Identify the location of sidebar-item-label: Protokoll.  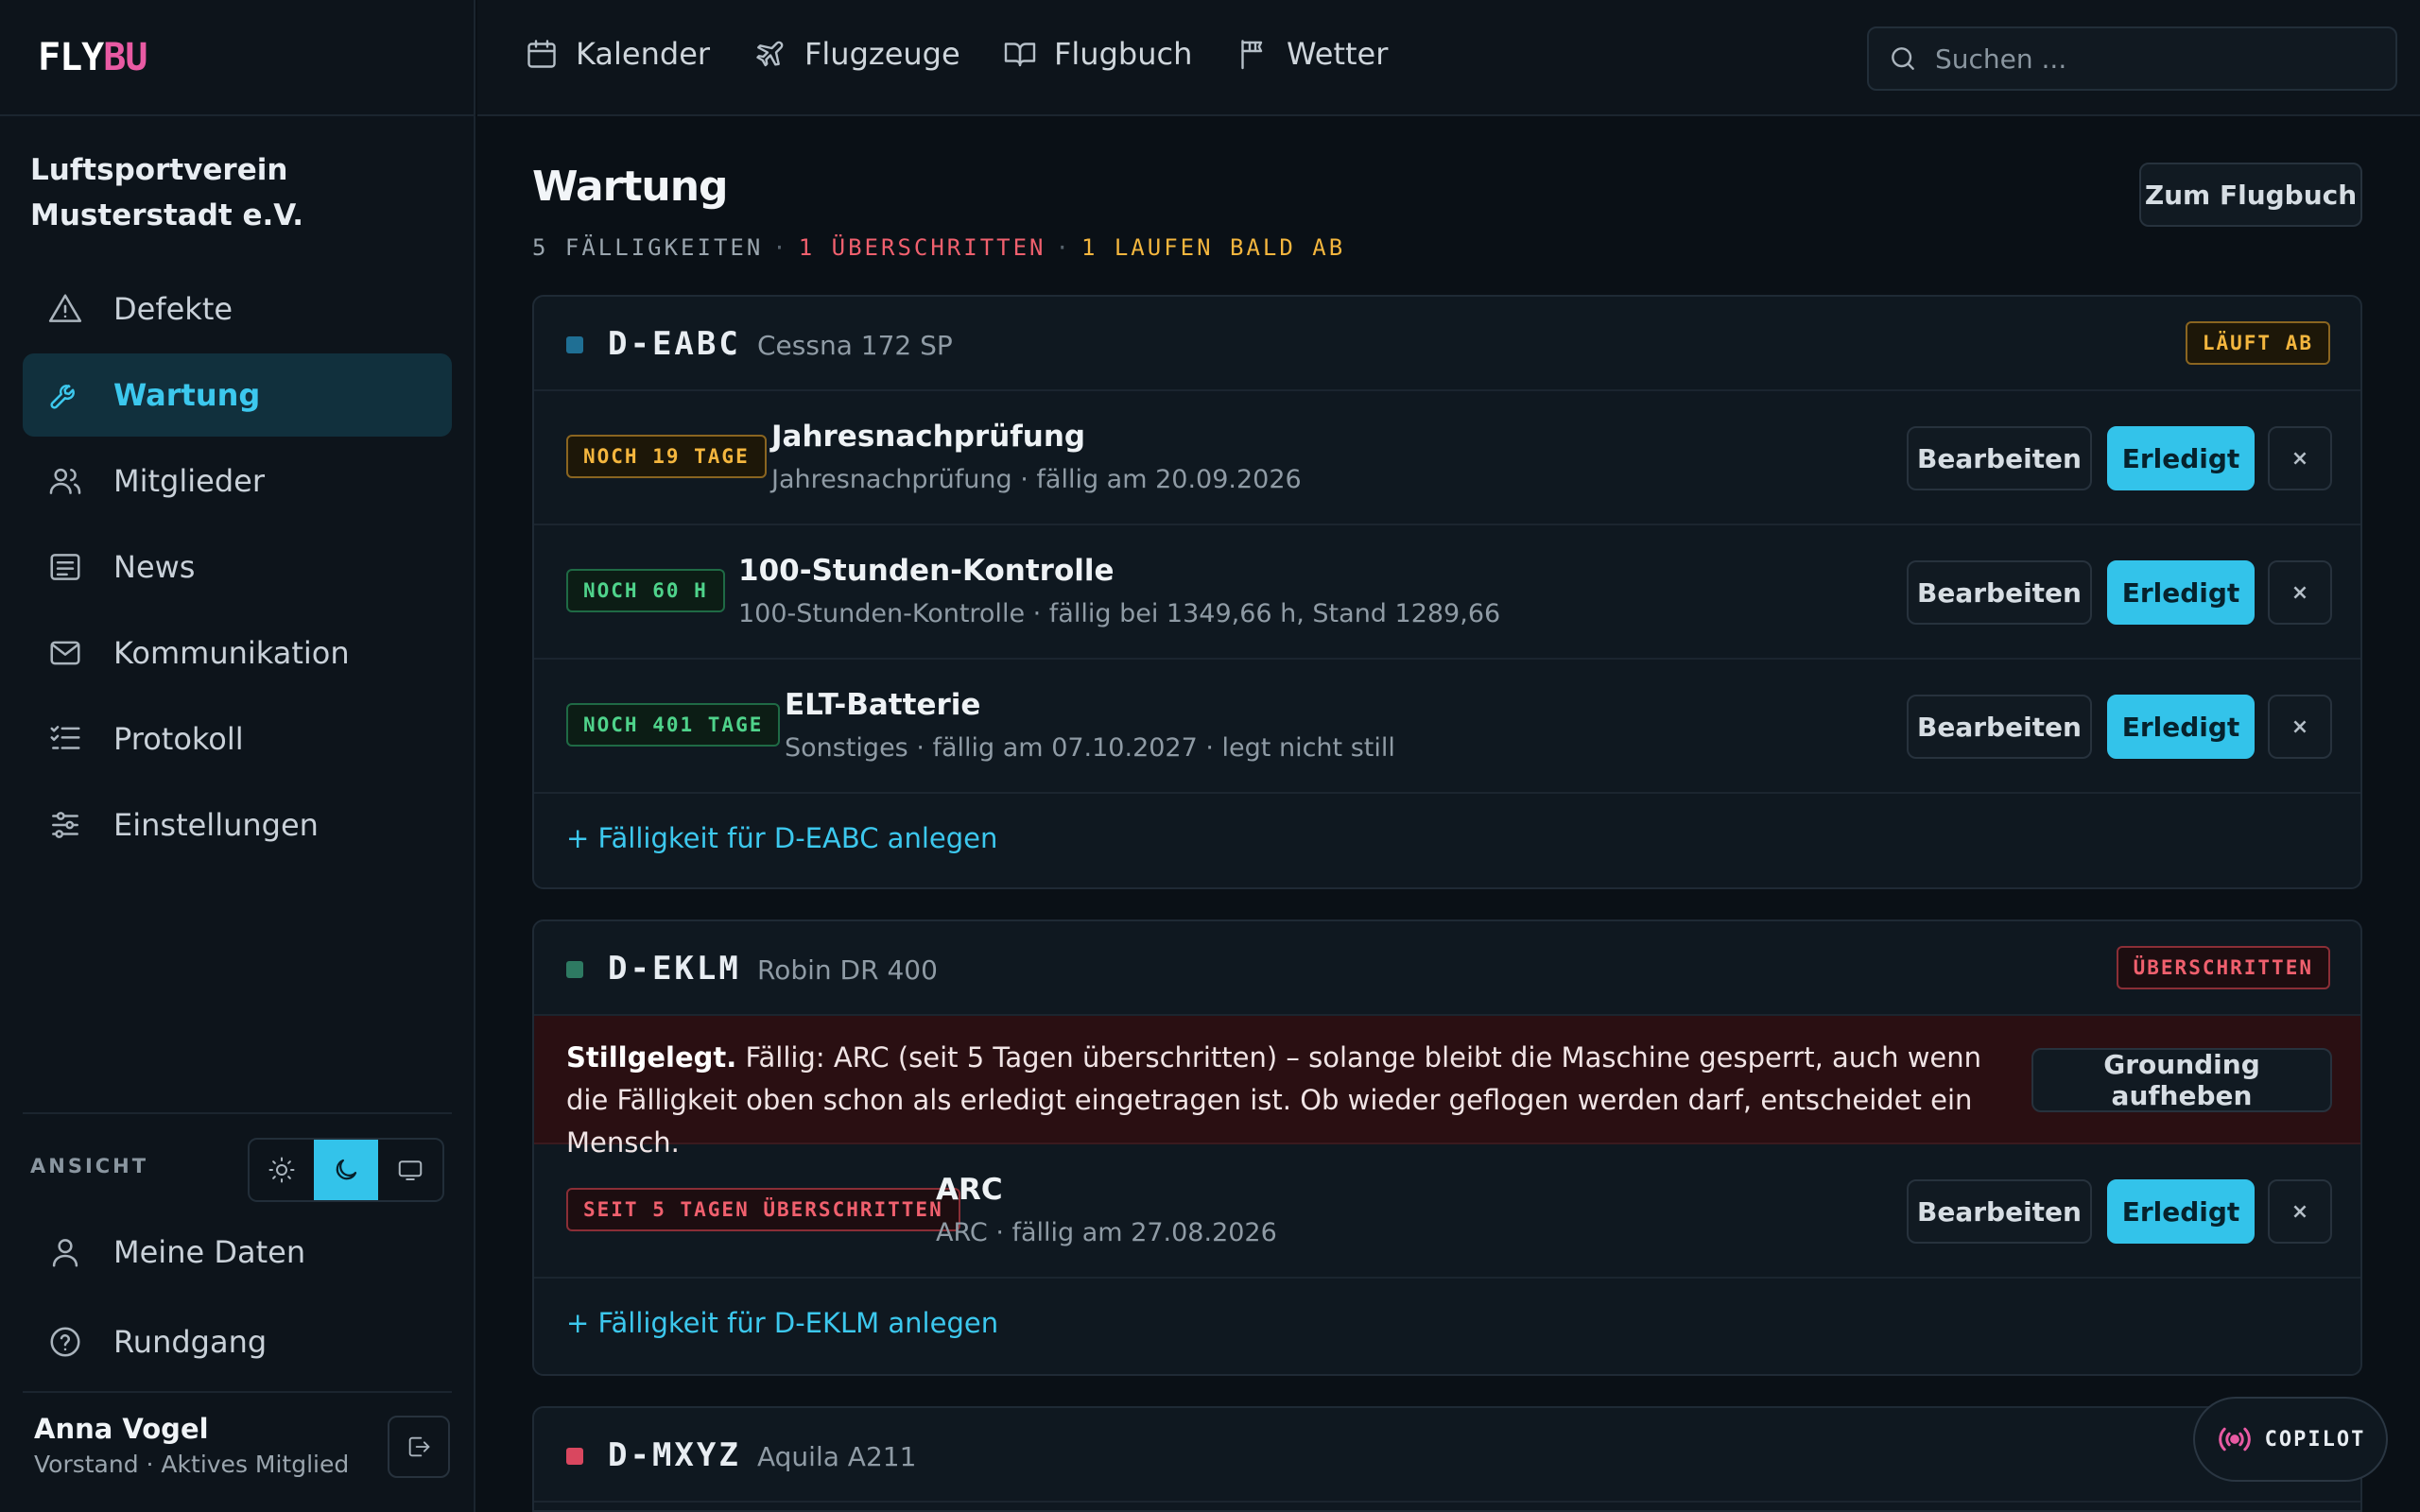
(178, 739).